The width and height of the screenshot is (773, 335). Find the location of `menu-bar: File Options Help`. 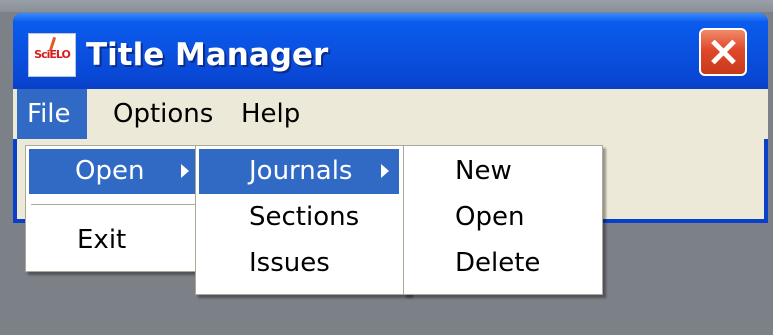

menu-bar: File Options Help is located at coordinates (390, 114).